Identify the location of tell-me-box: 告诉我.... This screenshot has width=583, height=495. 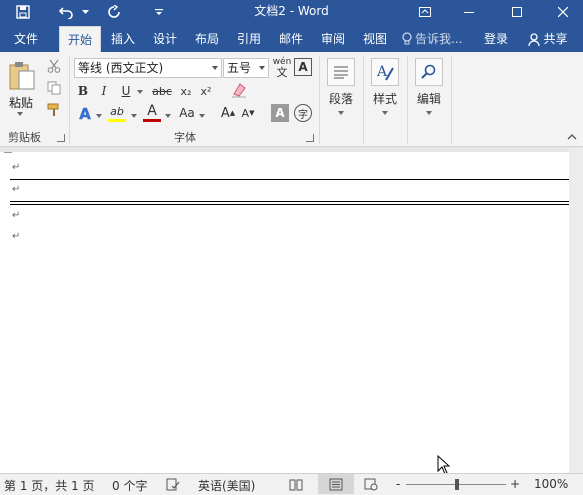
(438, 39).